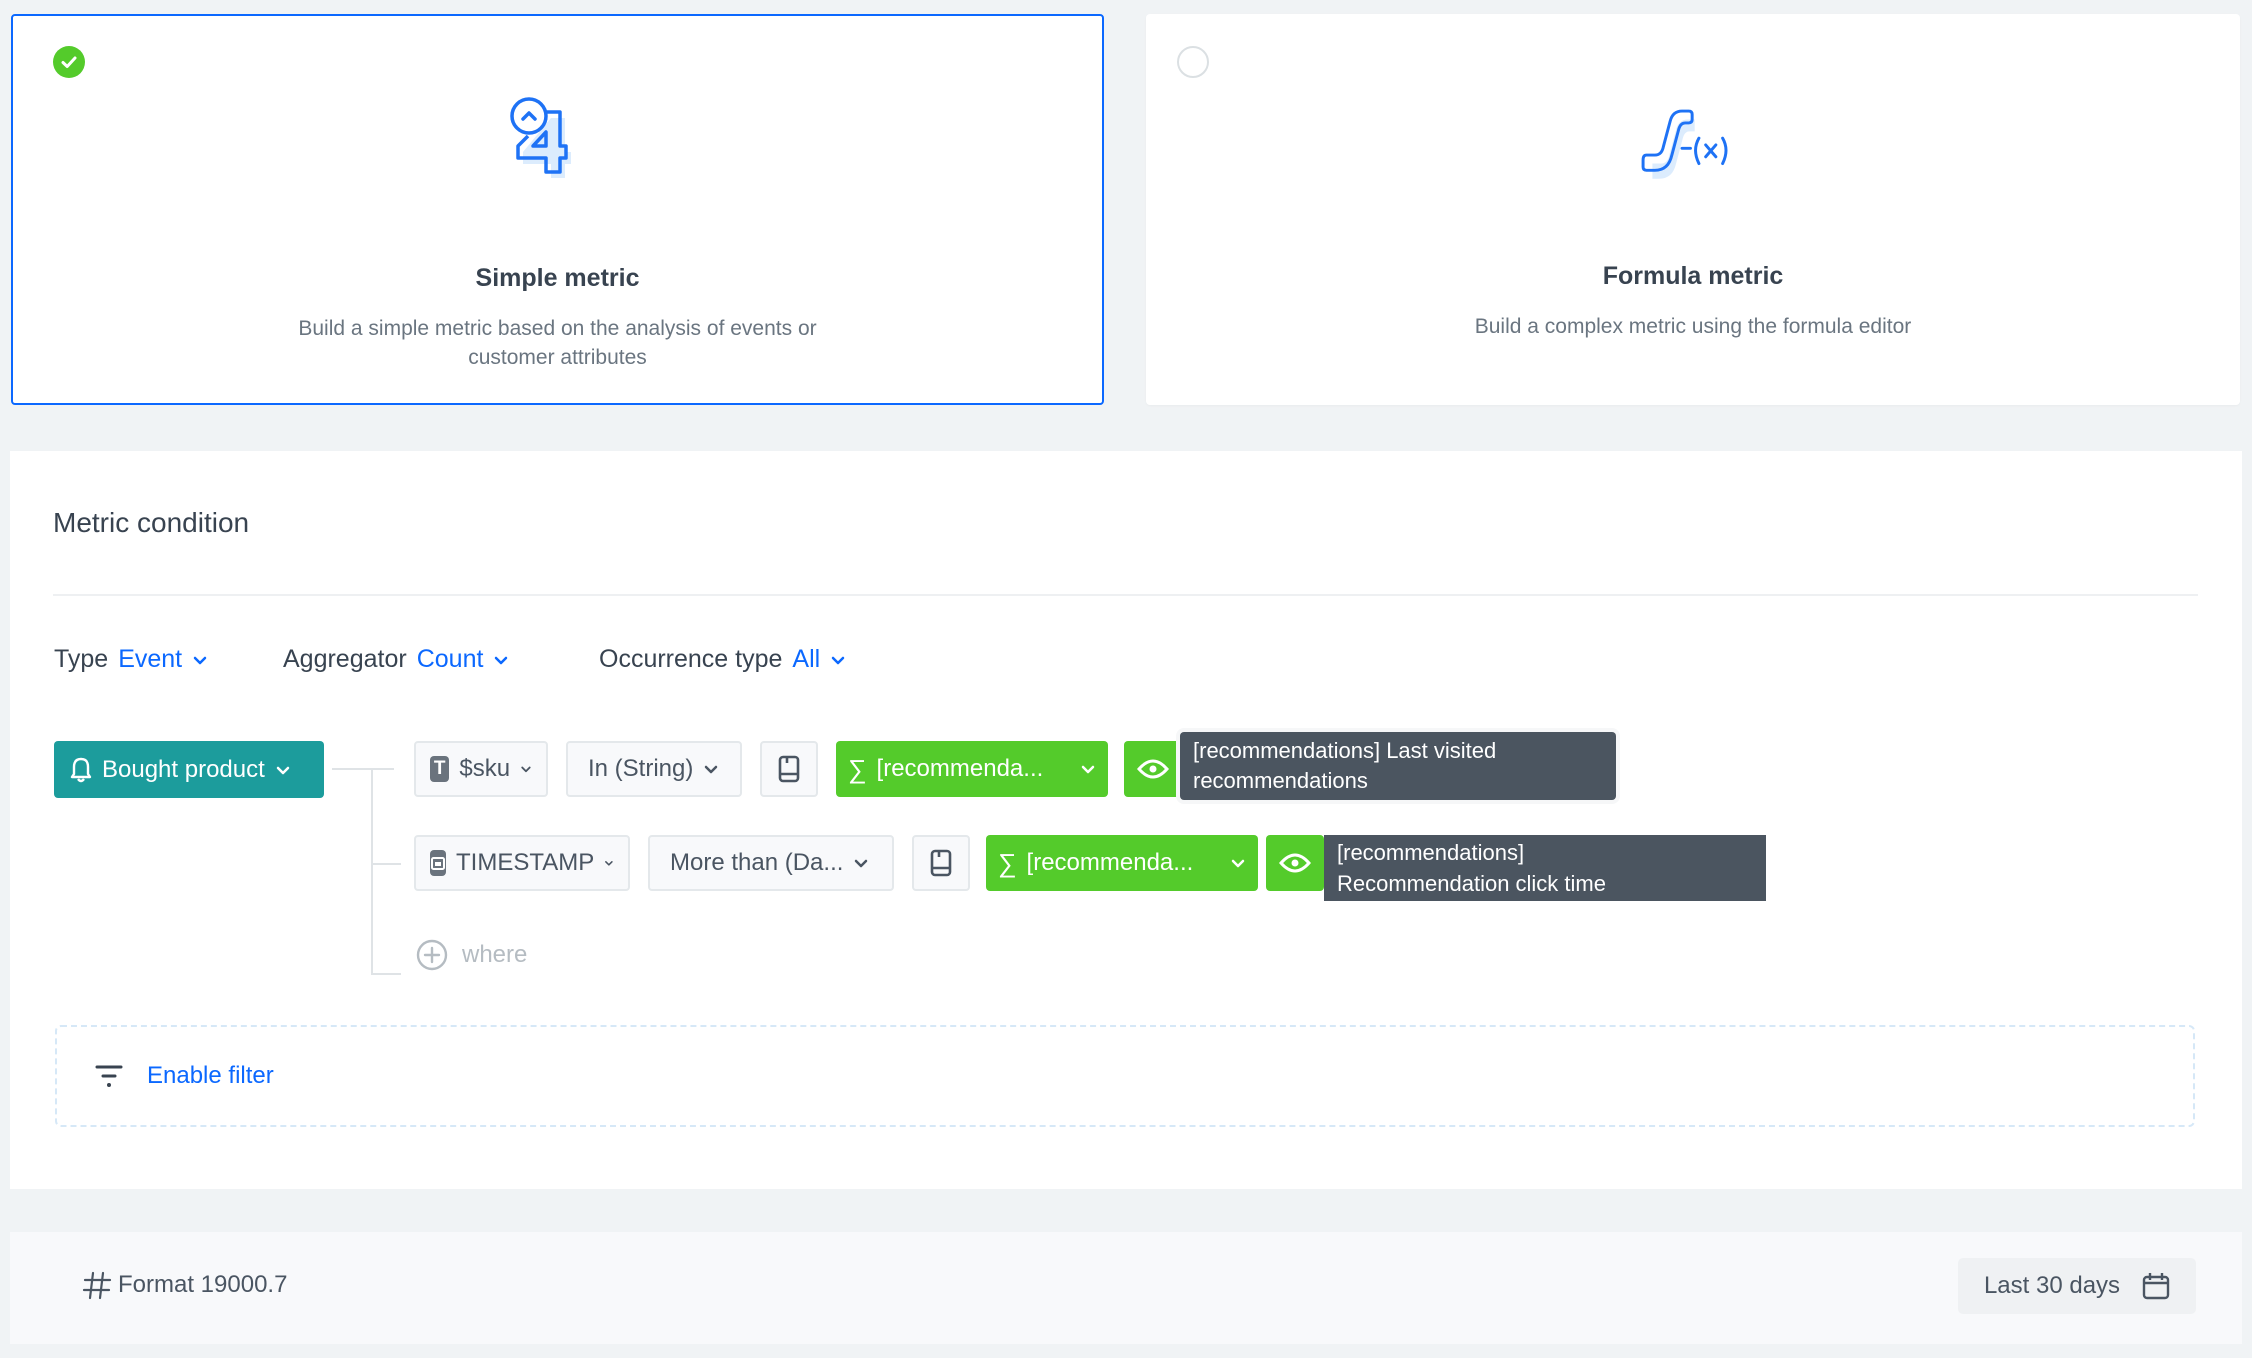 This screenshot has height=1358, width=2252. Describe the element at coordinates (1693, 276) in the screenshot. I see `formula-metric-title: Formula metric` at that location.